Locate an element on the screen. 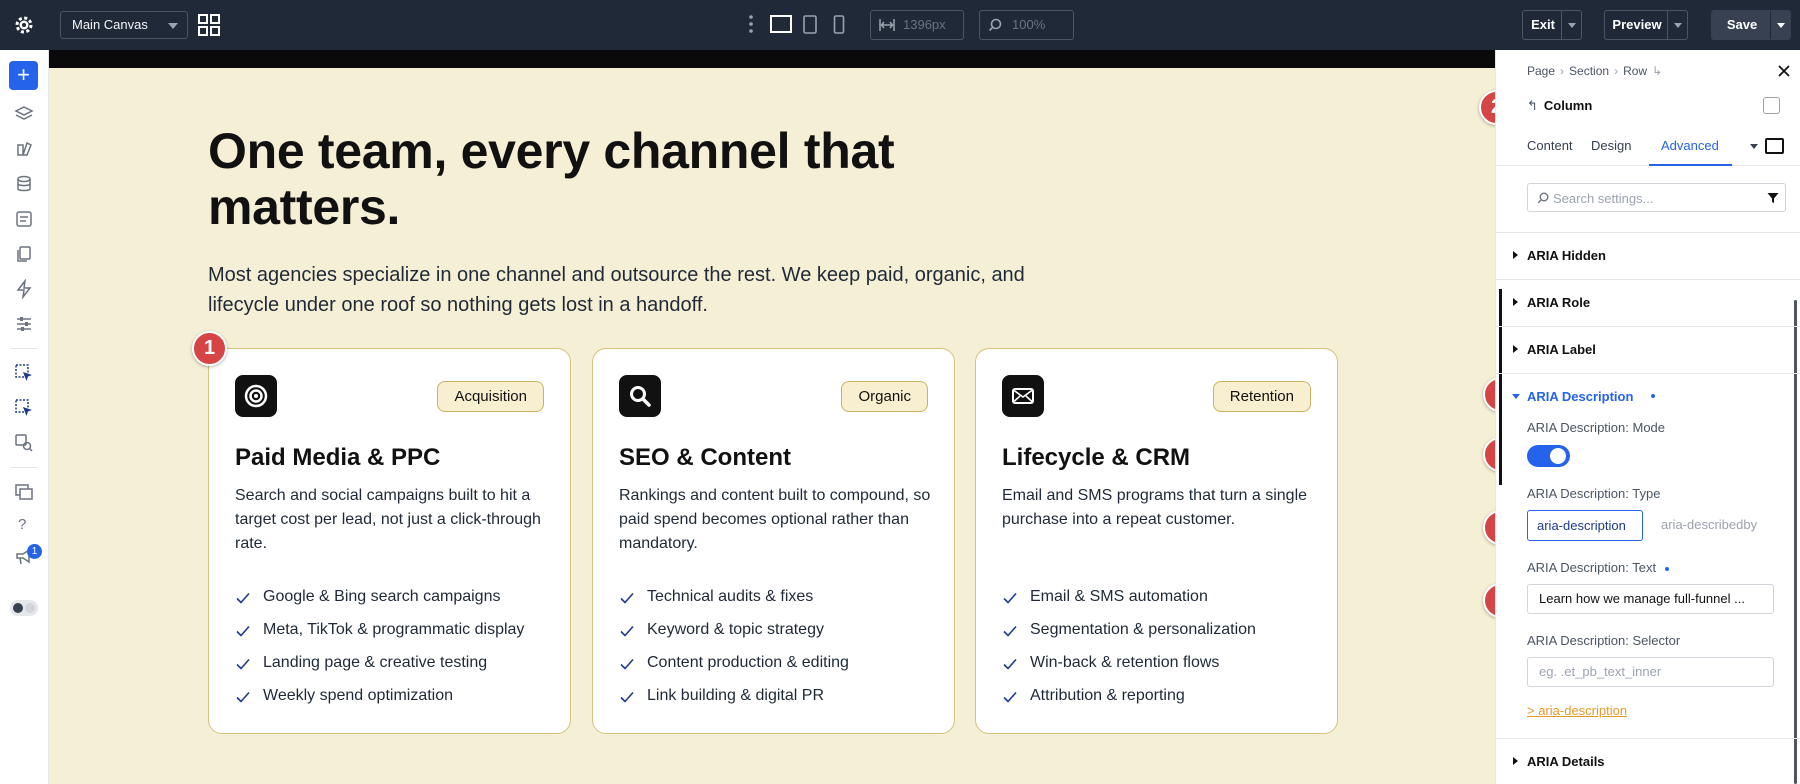 This screenshot has height=784, width=1800. panel-options-icon is located at coordinates (1771, 105).